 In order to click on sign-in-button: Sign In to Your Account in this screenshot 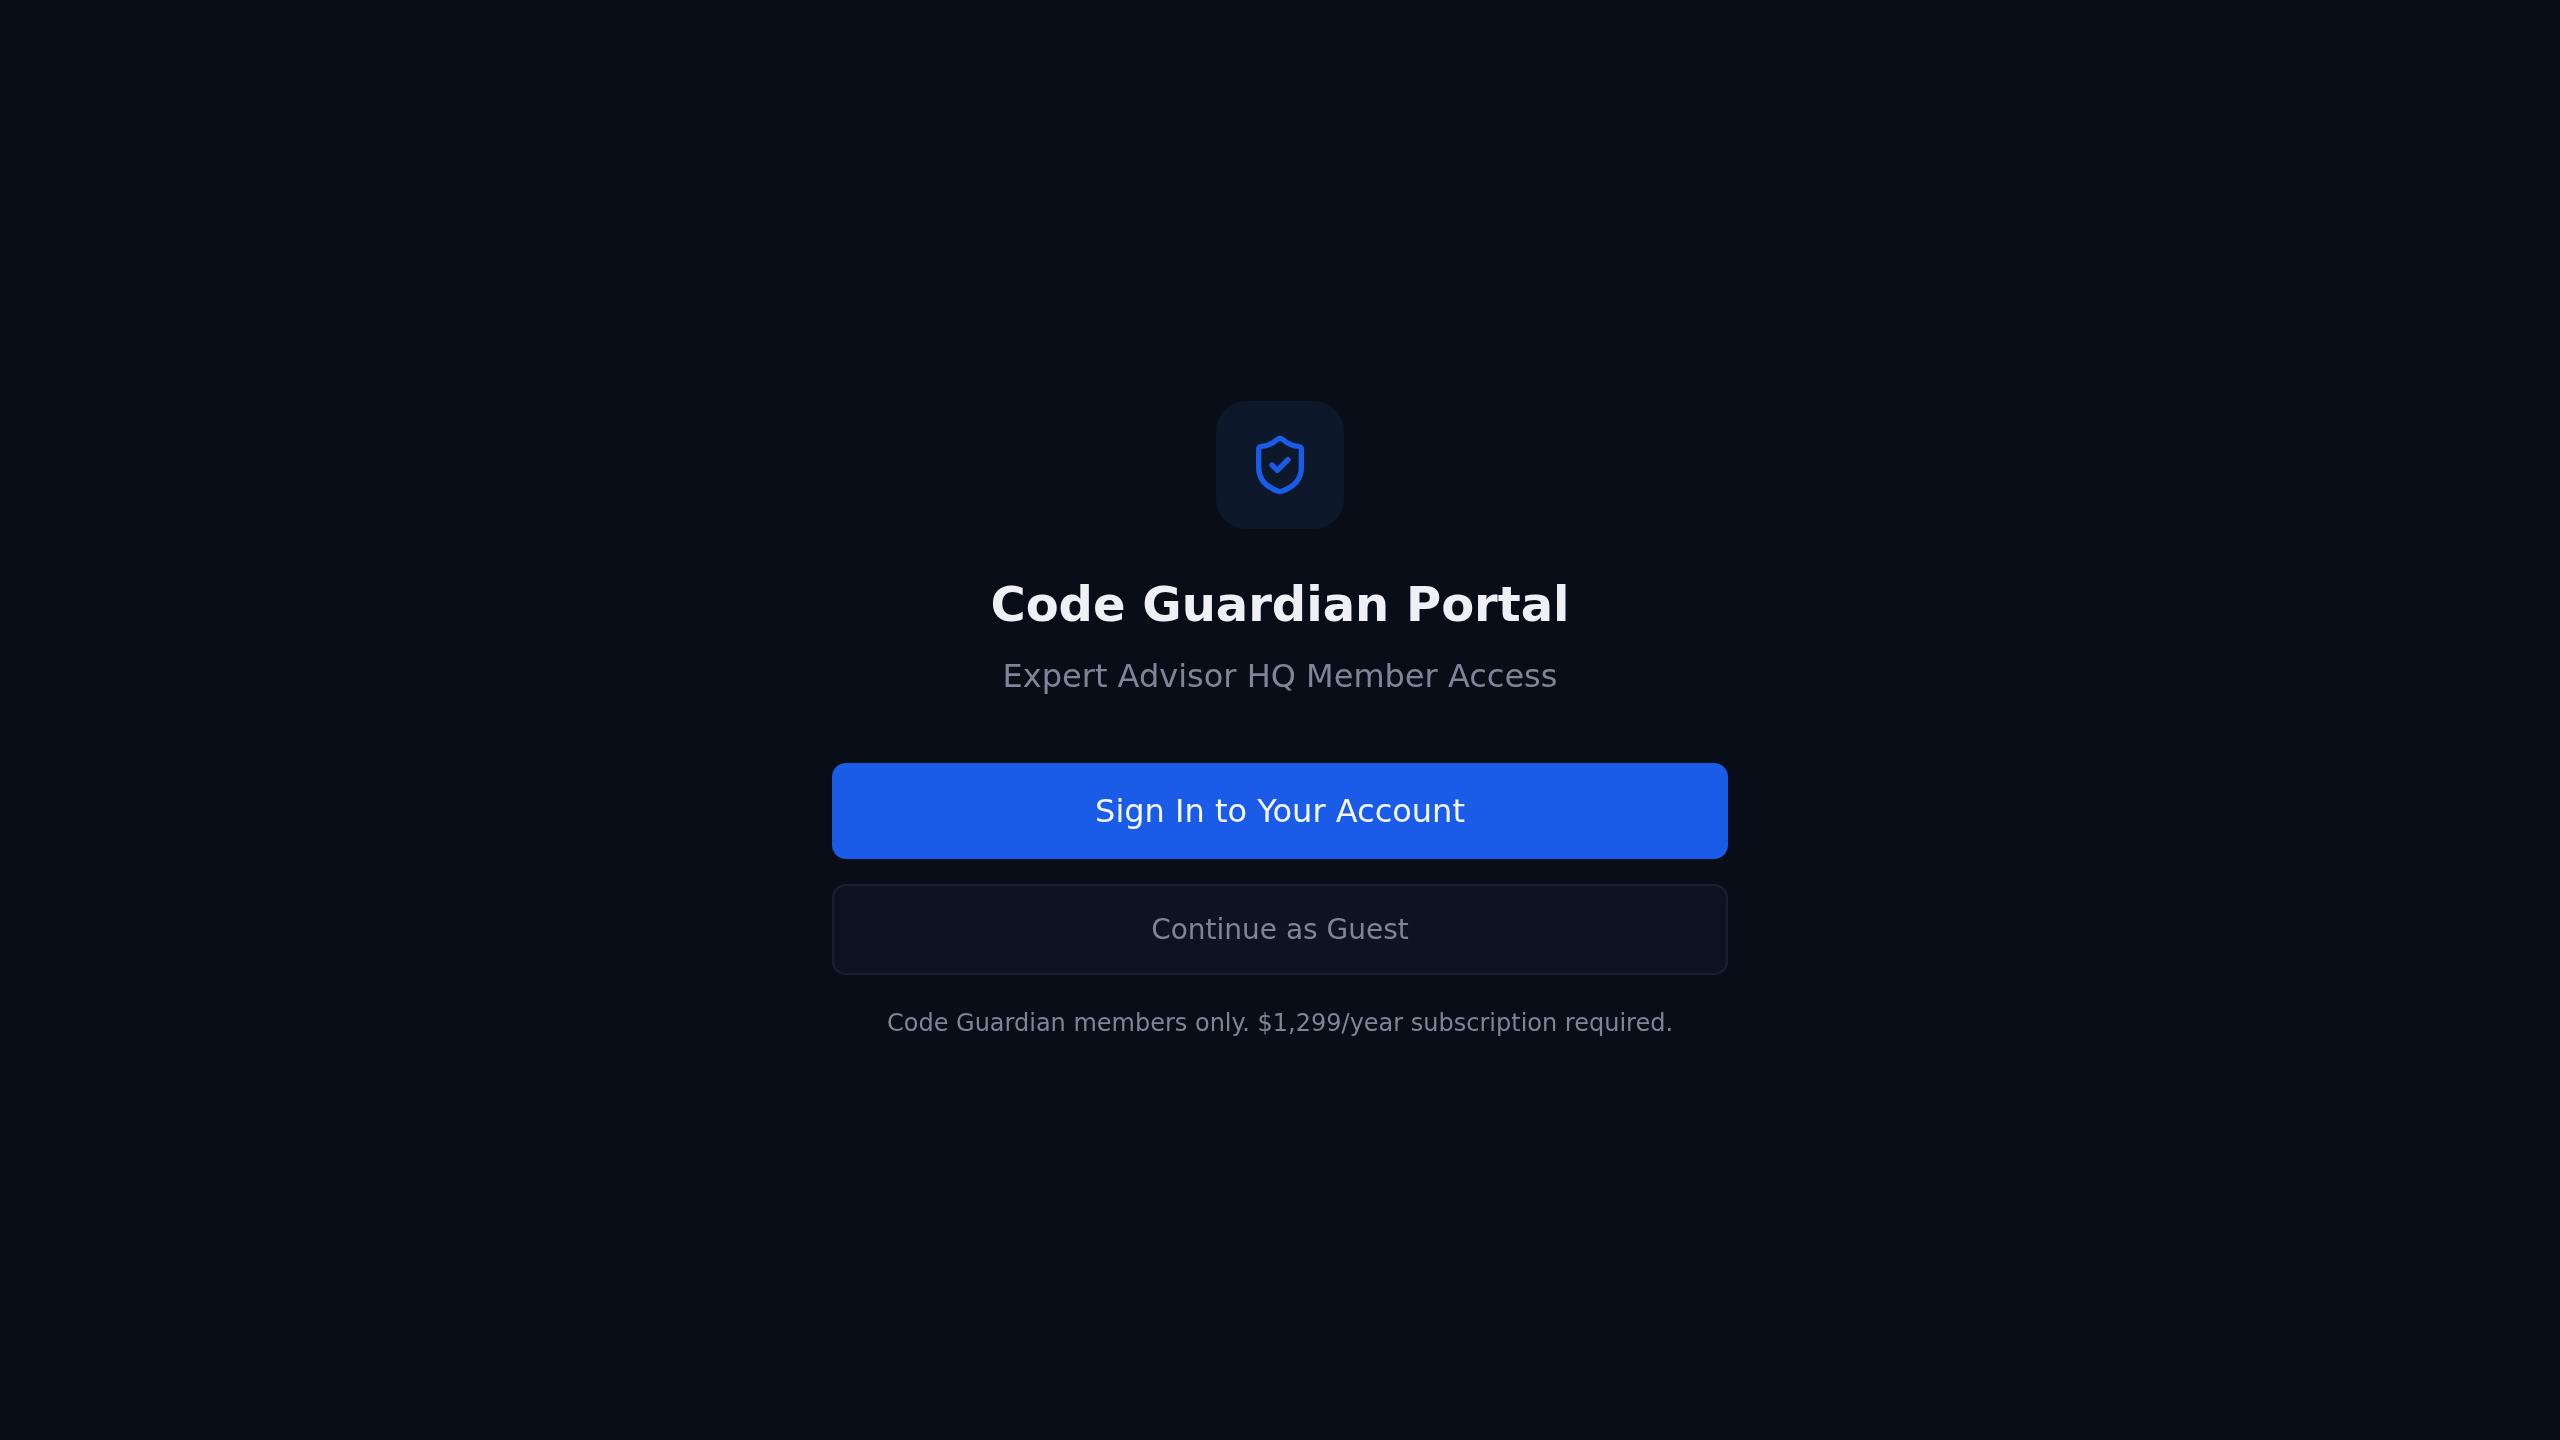, I will do `click(1280, 811)`.